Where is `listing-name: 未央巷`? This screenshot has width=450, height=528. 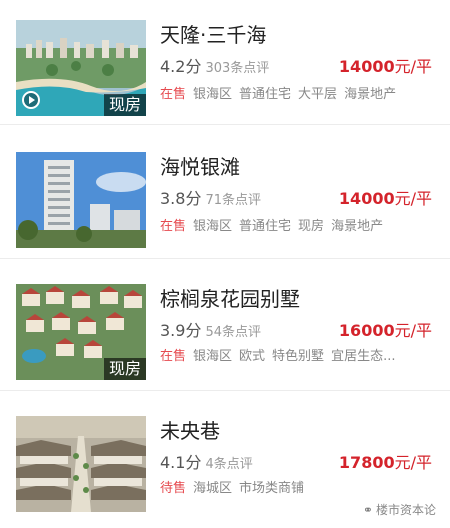 listing-name: 未央巷 is located at coordinates (190, 431).